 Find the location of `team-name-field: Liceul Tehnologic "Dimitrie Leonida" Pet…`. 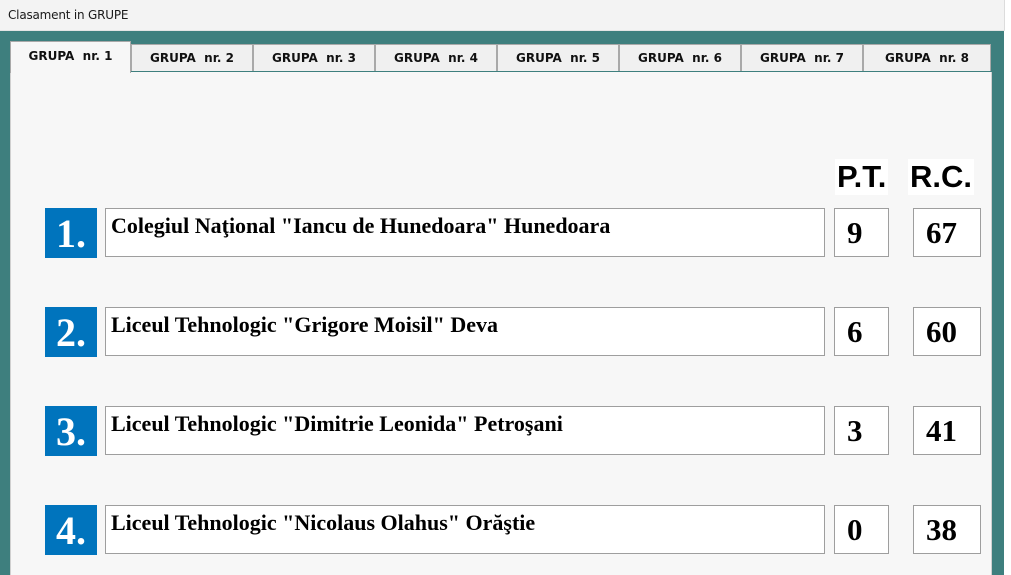

team-name-field: Liceul Tehnologic "Dimitrie Leonida" Pet… is located at coordinates (465, 430).